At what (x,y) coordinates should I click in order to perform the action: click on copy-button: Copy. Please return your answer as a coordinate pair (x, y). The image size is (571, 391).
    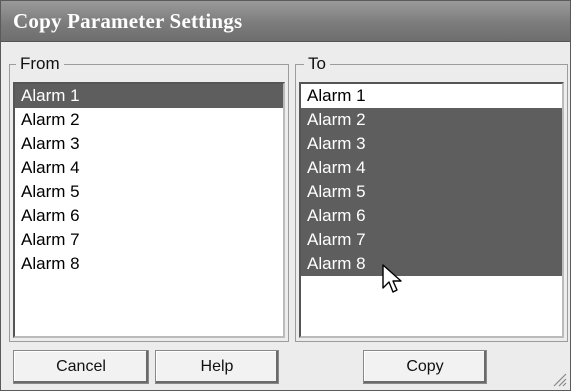
    Looking at the image, I should click on (425, 367).